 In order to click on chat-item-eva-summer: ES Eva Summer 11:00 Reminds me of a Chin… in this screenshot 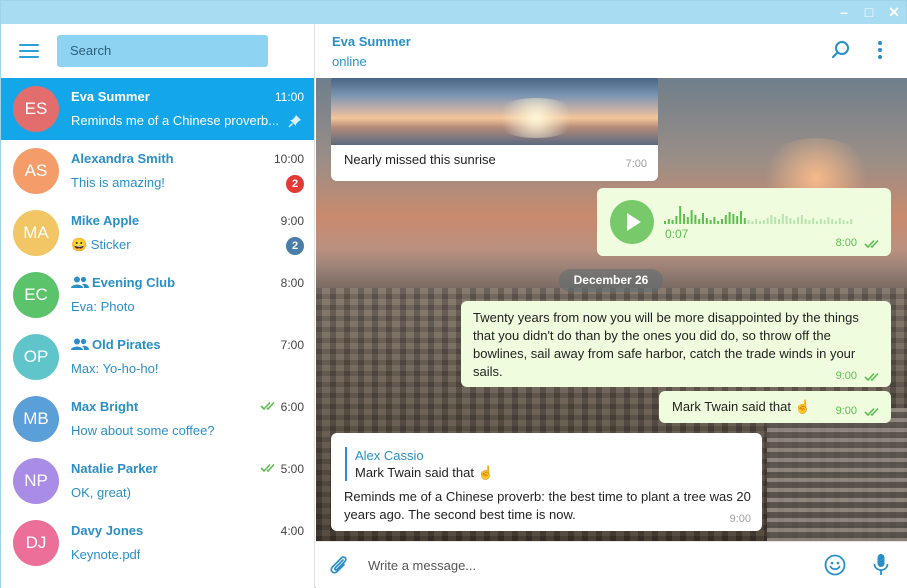, I will do `click(157, 109)`.